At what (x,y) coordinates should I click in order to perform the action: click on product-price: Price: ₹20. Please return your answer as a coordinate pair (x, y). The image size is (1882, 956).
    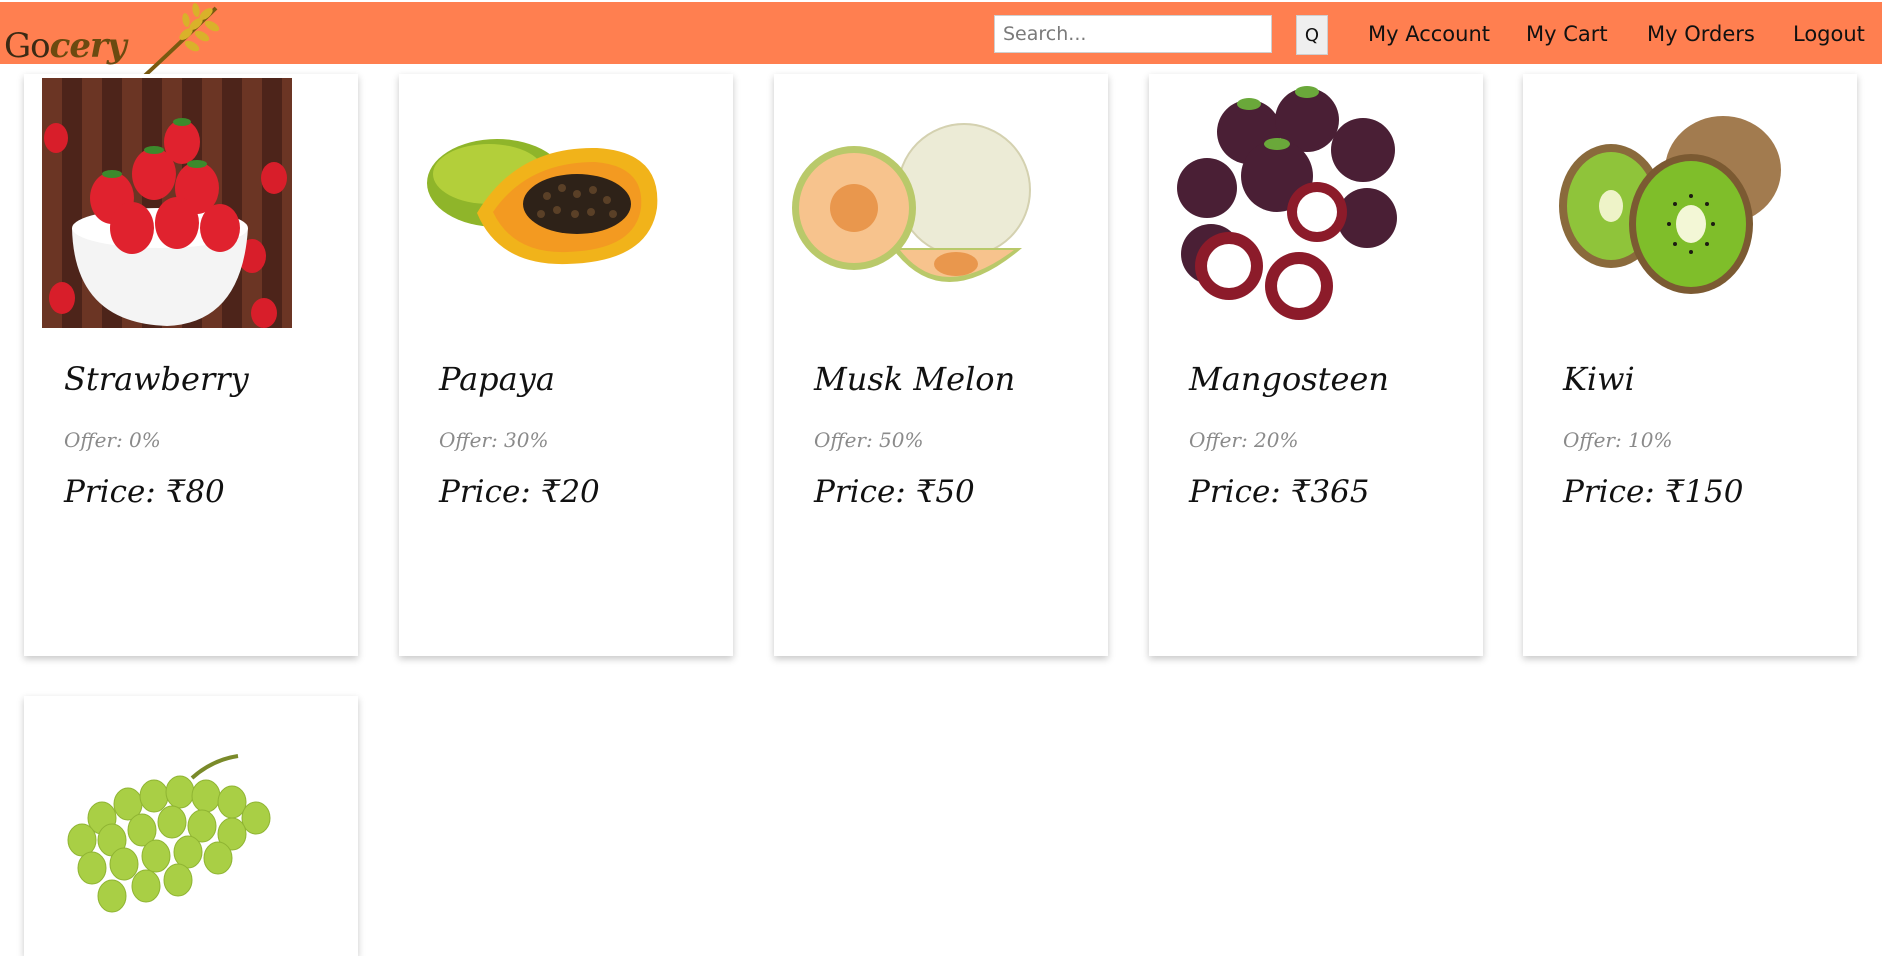
    Looking at the image, I should click on (519, 492).